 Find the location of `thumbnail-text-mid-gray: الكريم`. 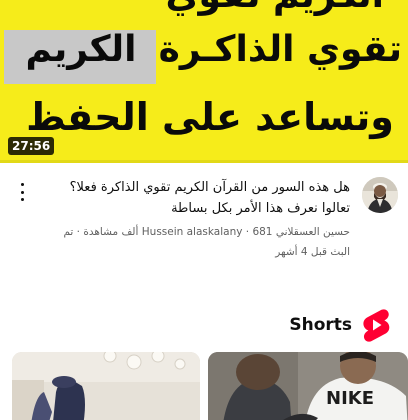

thumbnail-text-mid-gray: الكريم is located at coordinates (81, 49).